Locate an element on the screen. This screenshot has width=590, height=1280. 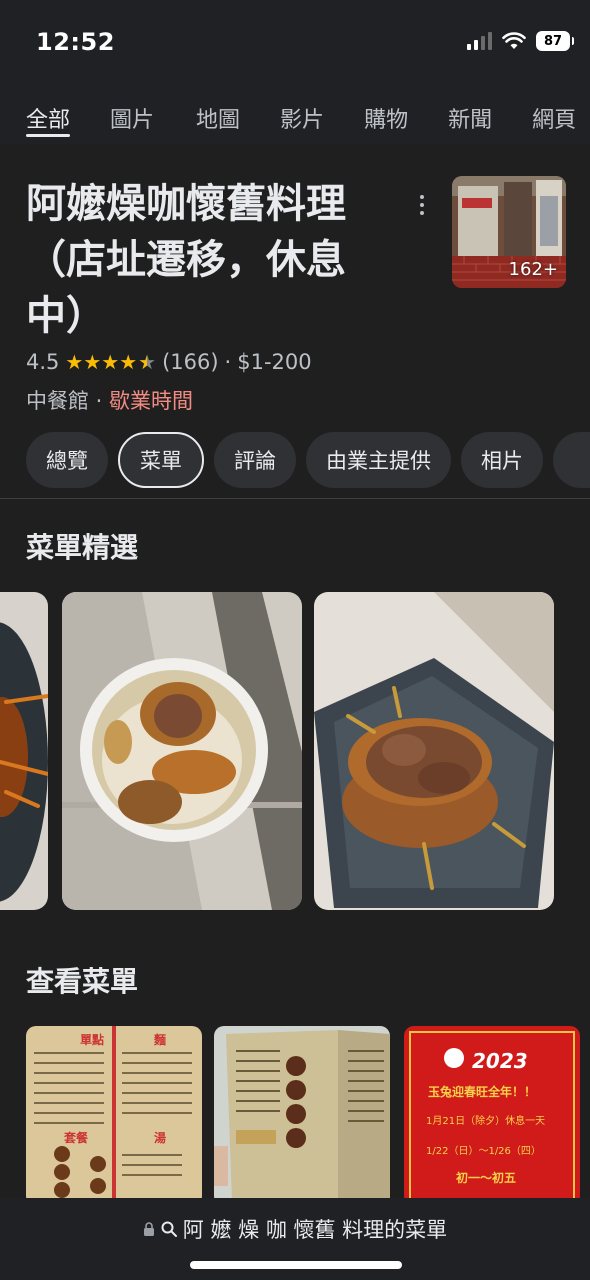
chip-menu: 菜單 is located at coordinates (161, 460).